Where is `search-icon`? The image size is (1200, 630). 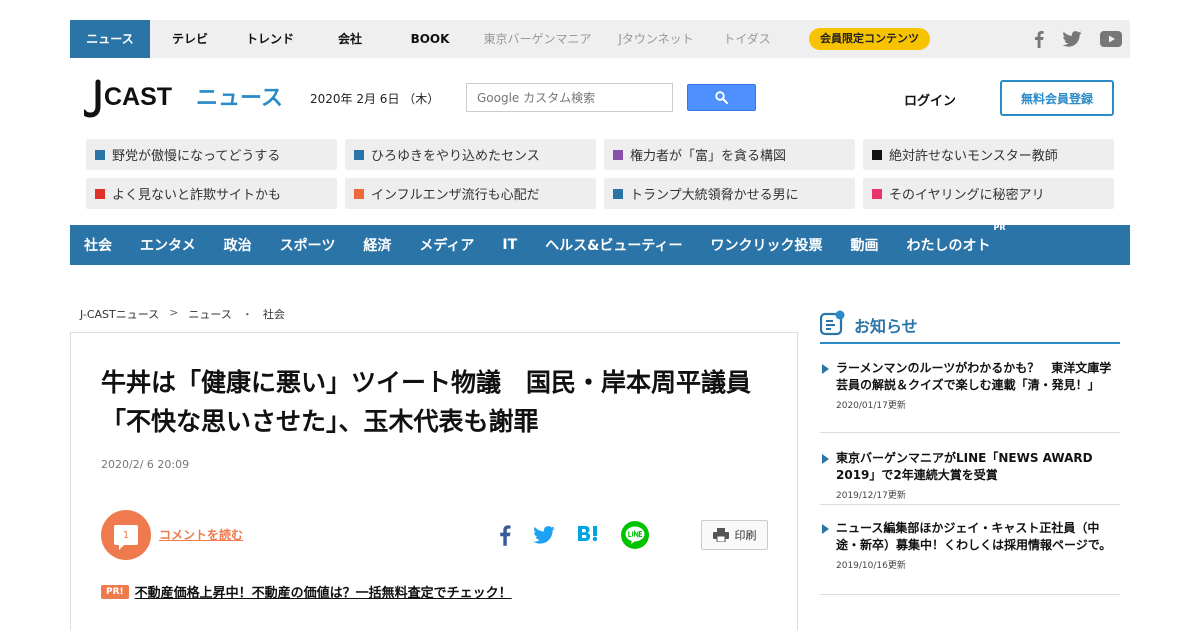
search-icon is located at coordinates (721, 97).